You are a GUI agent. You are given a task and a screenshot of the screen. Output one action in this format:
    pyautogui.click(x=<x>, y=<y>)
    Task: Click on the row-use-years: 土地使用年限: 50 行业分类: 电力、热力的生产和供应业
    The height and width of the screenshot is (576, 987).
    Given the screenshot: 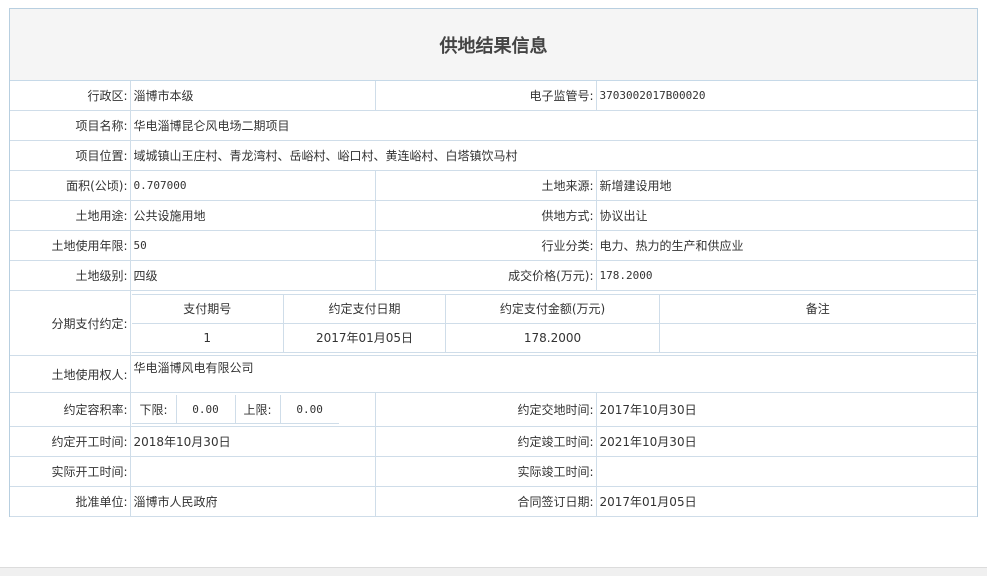 What is the action you would take?
    pyautogui.click(x=493, y=245)
    